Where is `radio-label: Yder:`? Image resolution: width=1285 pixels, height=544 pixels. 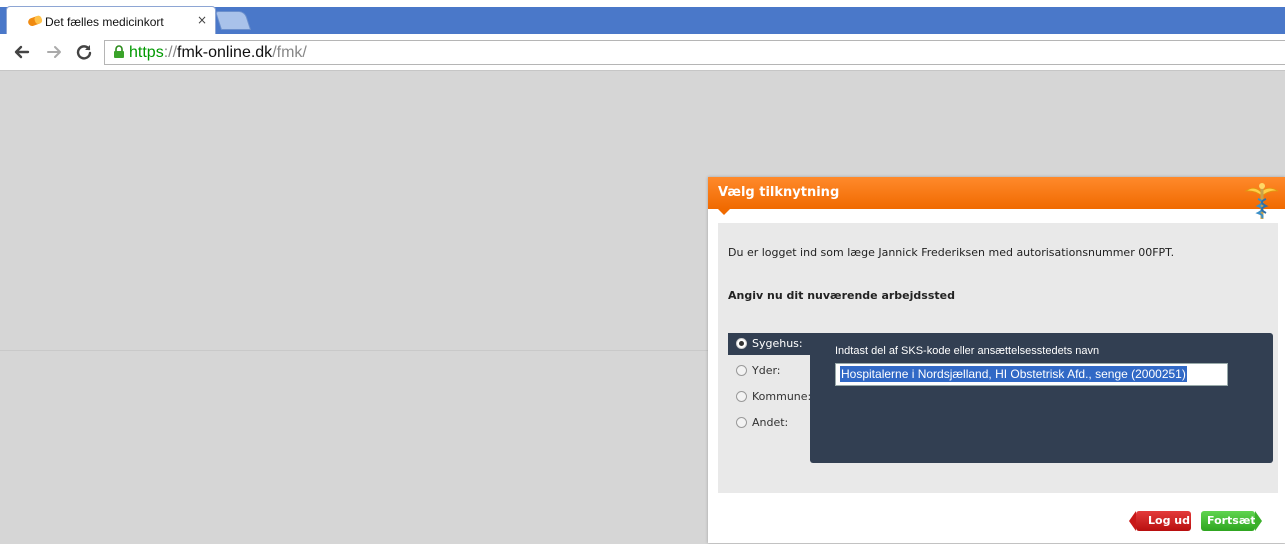
radio-label: Yder: is located at coordinates (766, 370).